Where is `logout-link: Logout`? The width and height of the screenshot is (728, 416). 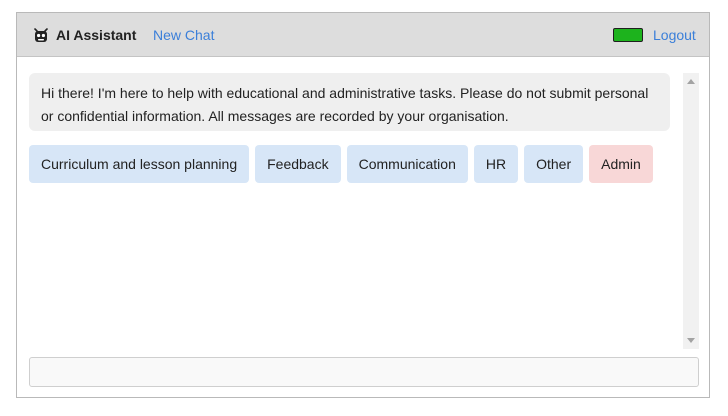
logout-link: Logout is located at coordinates (674, 35).